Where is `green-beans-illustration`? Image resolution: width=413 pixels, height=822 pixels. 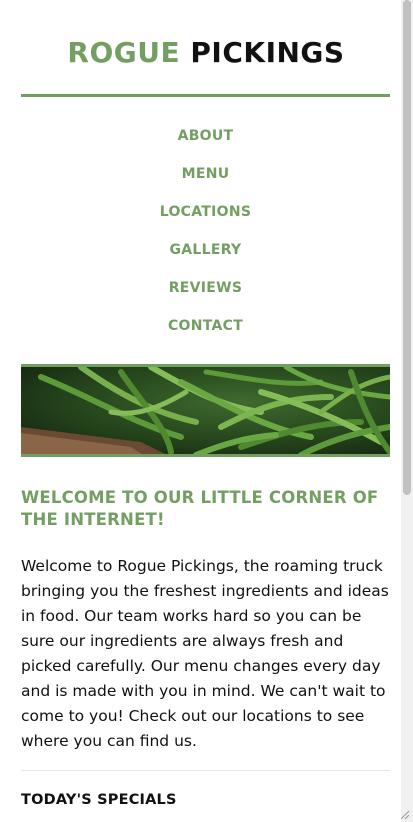
green-beans-illustration is located at coordinates (205, 410).